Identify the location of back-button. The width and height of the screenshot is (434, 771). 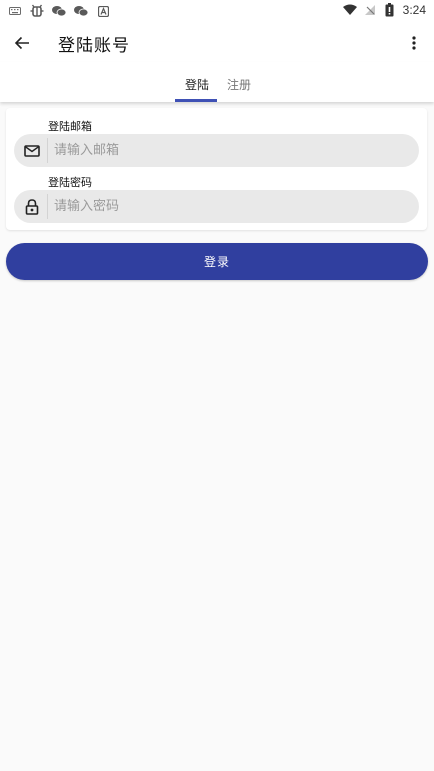
(22, 43).